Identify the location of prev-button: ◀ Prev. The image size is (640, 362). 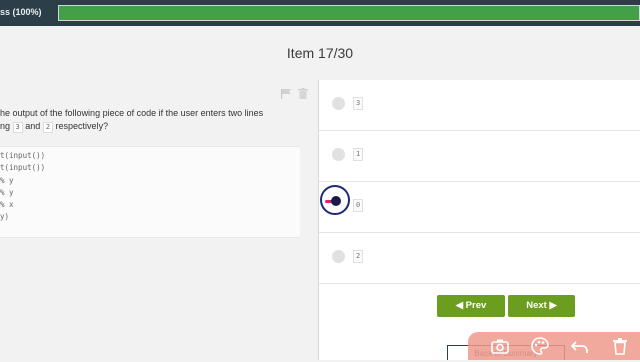
(471, 306).